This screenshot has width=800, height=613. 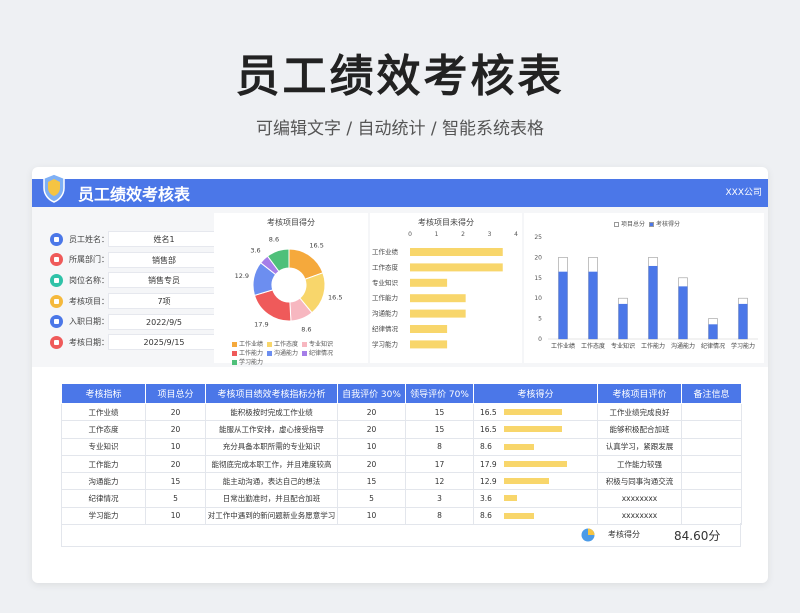 I want to click on info-label: 所属部门：, so click(x=89, y=260).